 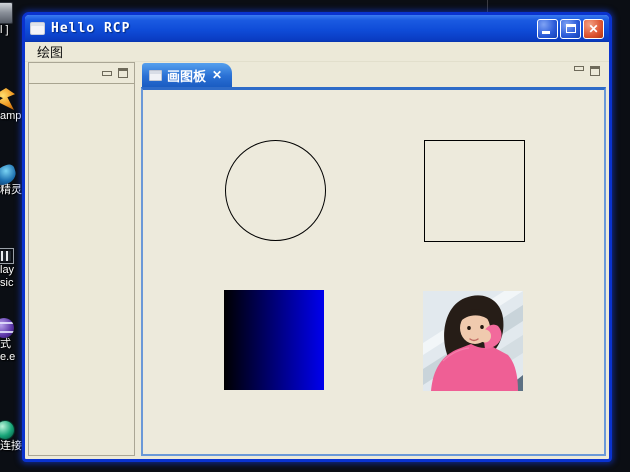 I want to click on desktop-icon-connection: 连接, so click(x=11, y=436).